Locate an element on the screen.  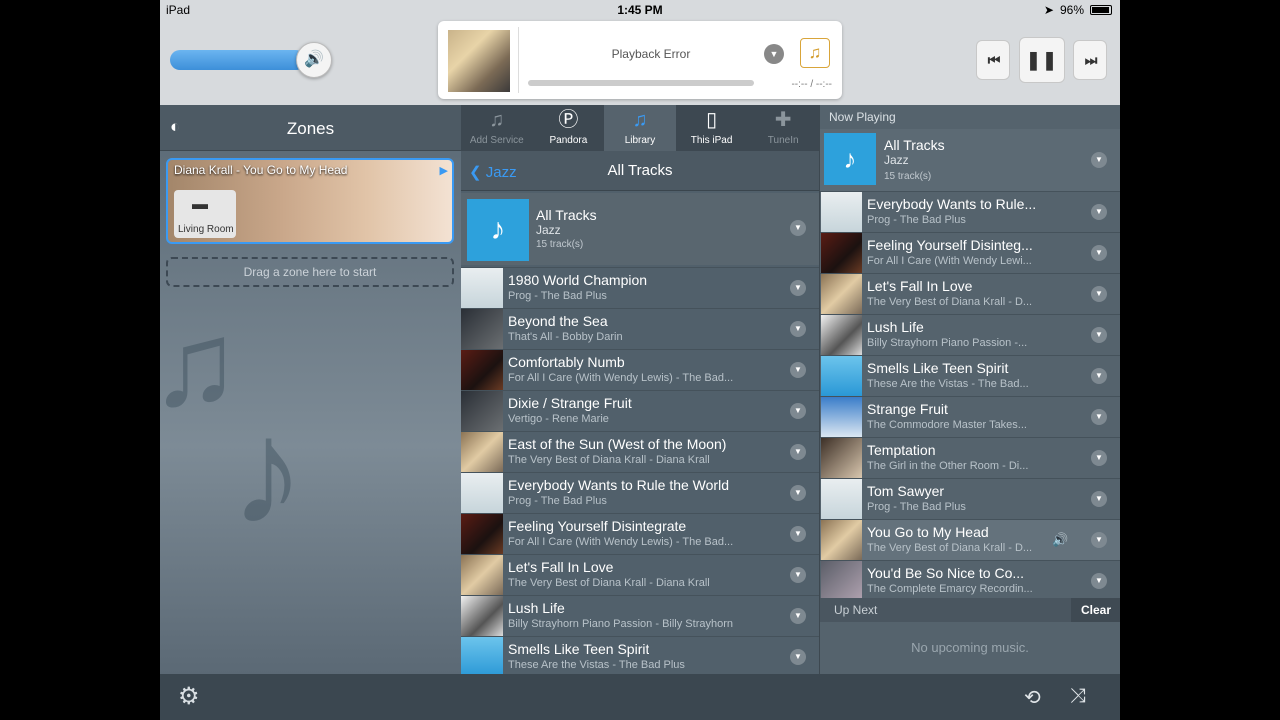
music-notes-decoration: ♫ is located at coordinates (200, 364).